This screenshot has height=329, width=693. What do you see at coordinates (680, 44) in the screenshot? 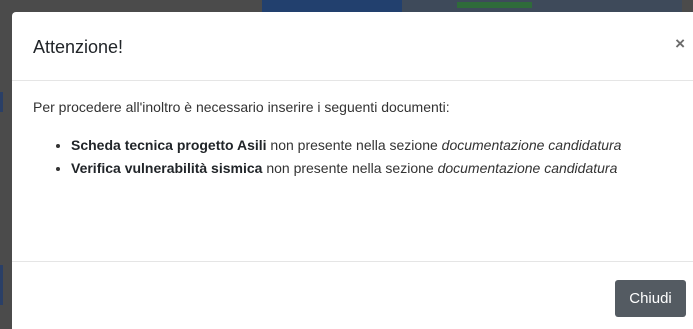
I see `close-icon: ×` at bounding box center [680, 44].